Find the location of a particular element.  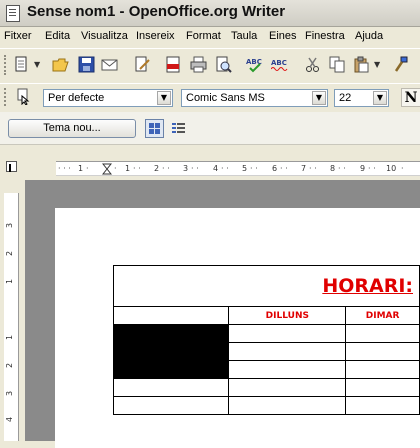

layout-grid-icon is located at coordinates (154, 128).